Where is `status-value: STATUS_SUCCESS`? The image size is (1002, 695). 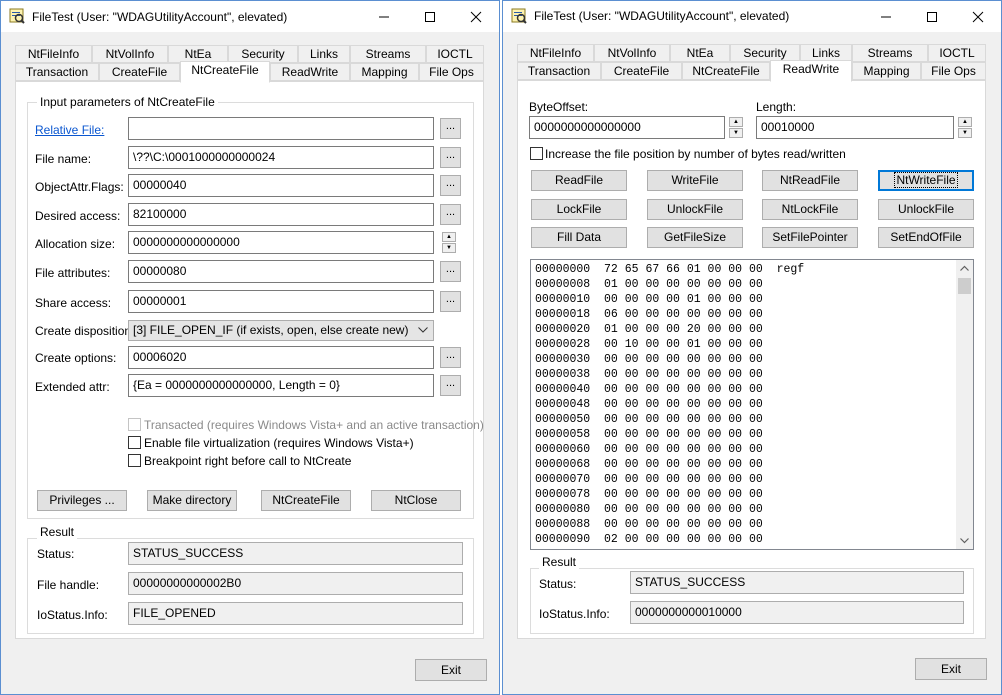 status-value: STATUS_SUCCESS is located at coordinates (797, 582).